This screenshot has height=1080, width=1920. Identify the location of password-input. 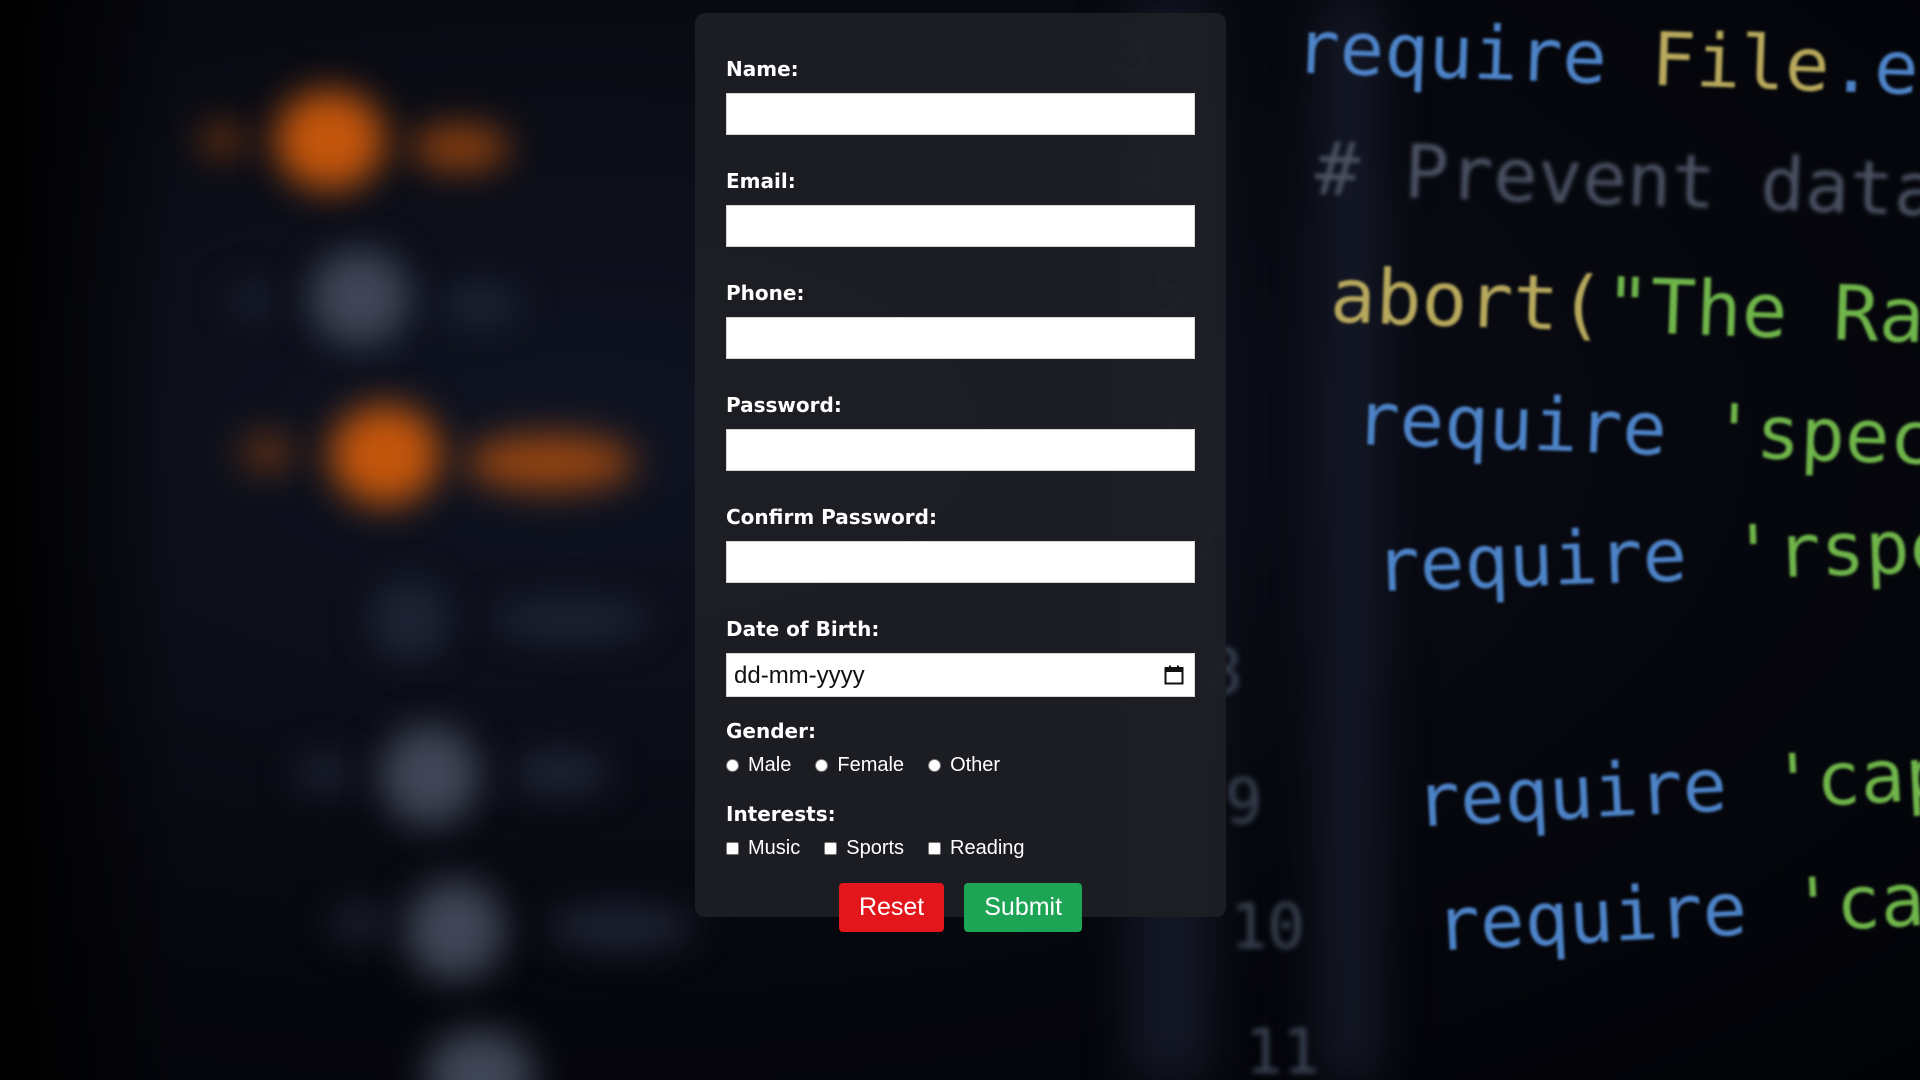
(960, 450).